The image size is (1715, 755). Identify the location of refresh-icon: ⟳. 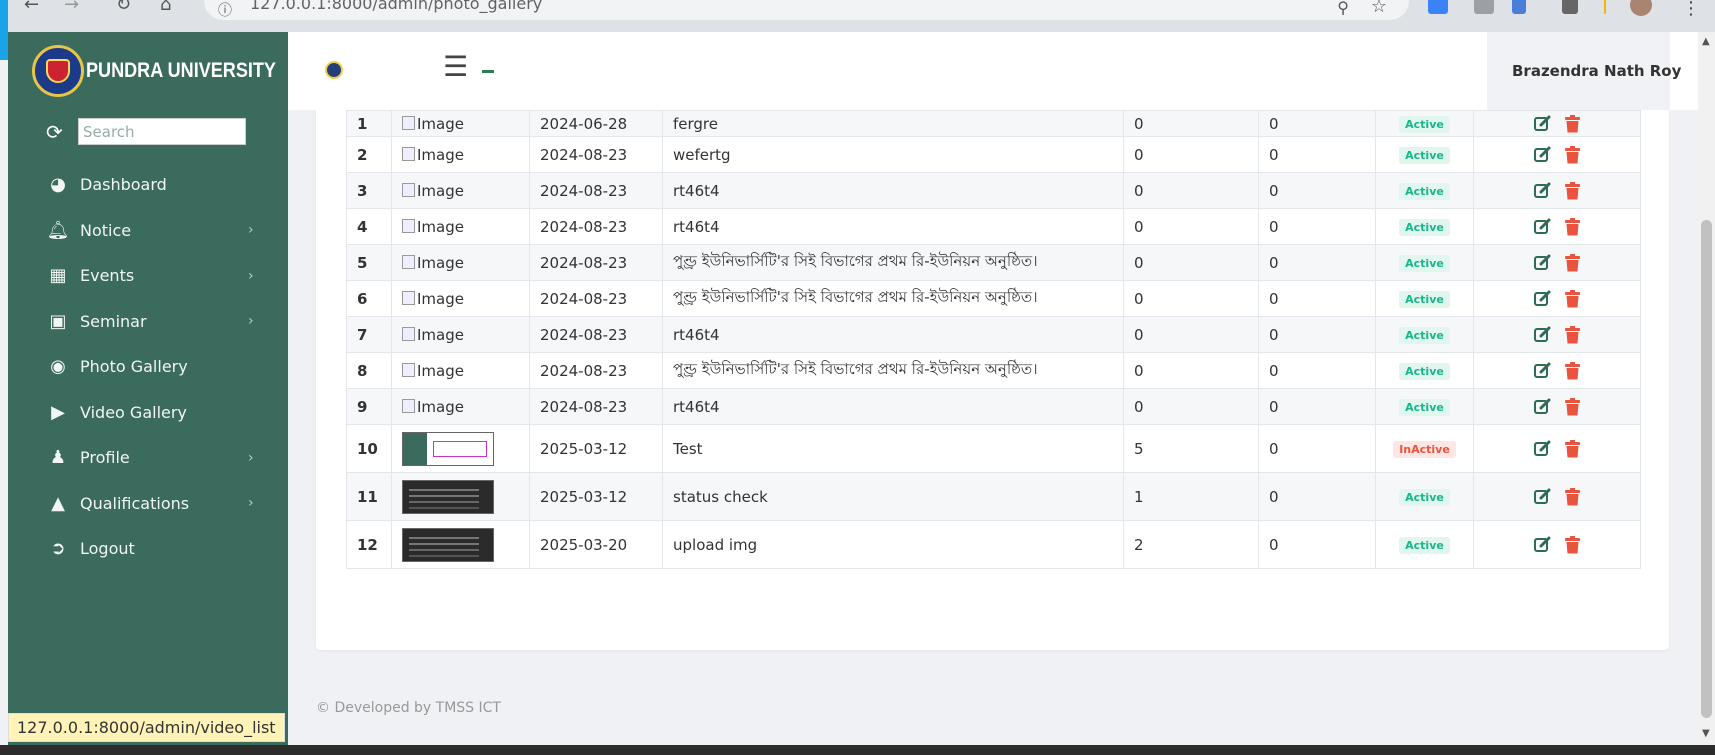
(58, 132).